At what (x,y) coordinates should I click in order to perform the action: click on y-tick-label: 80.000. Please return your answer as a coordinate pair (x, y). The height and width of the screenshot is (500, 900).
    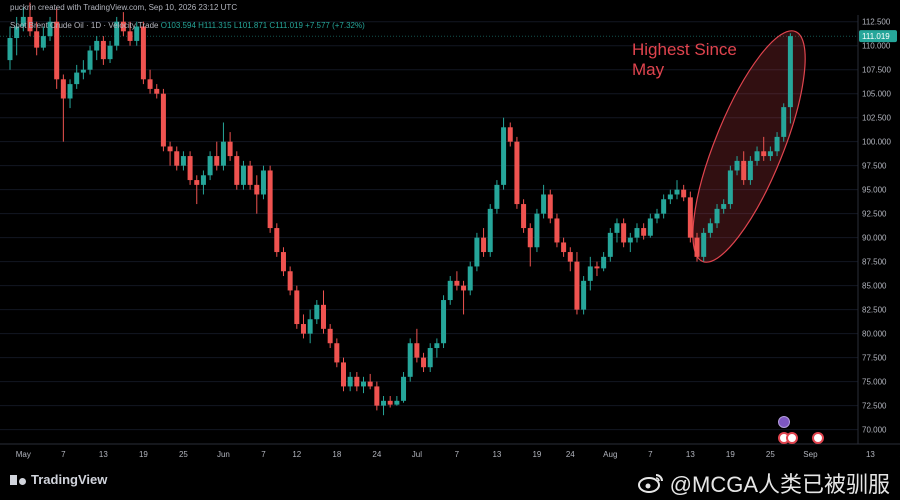
    Looking at the image, I should click on (874, 334).